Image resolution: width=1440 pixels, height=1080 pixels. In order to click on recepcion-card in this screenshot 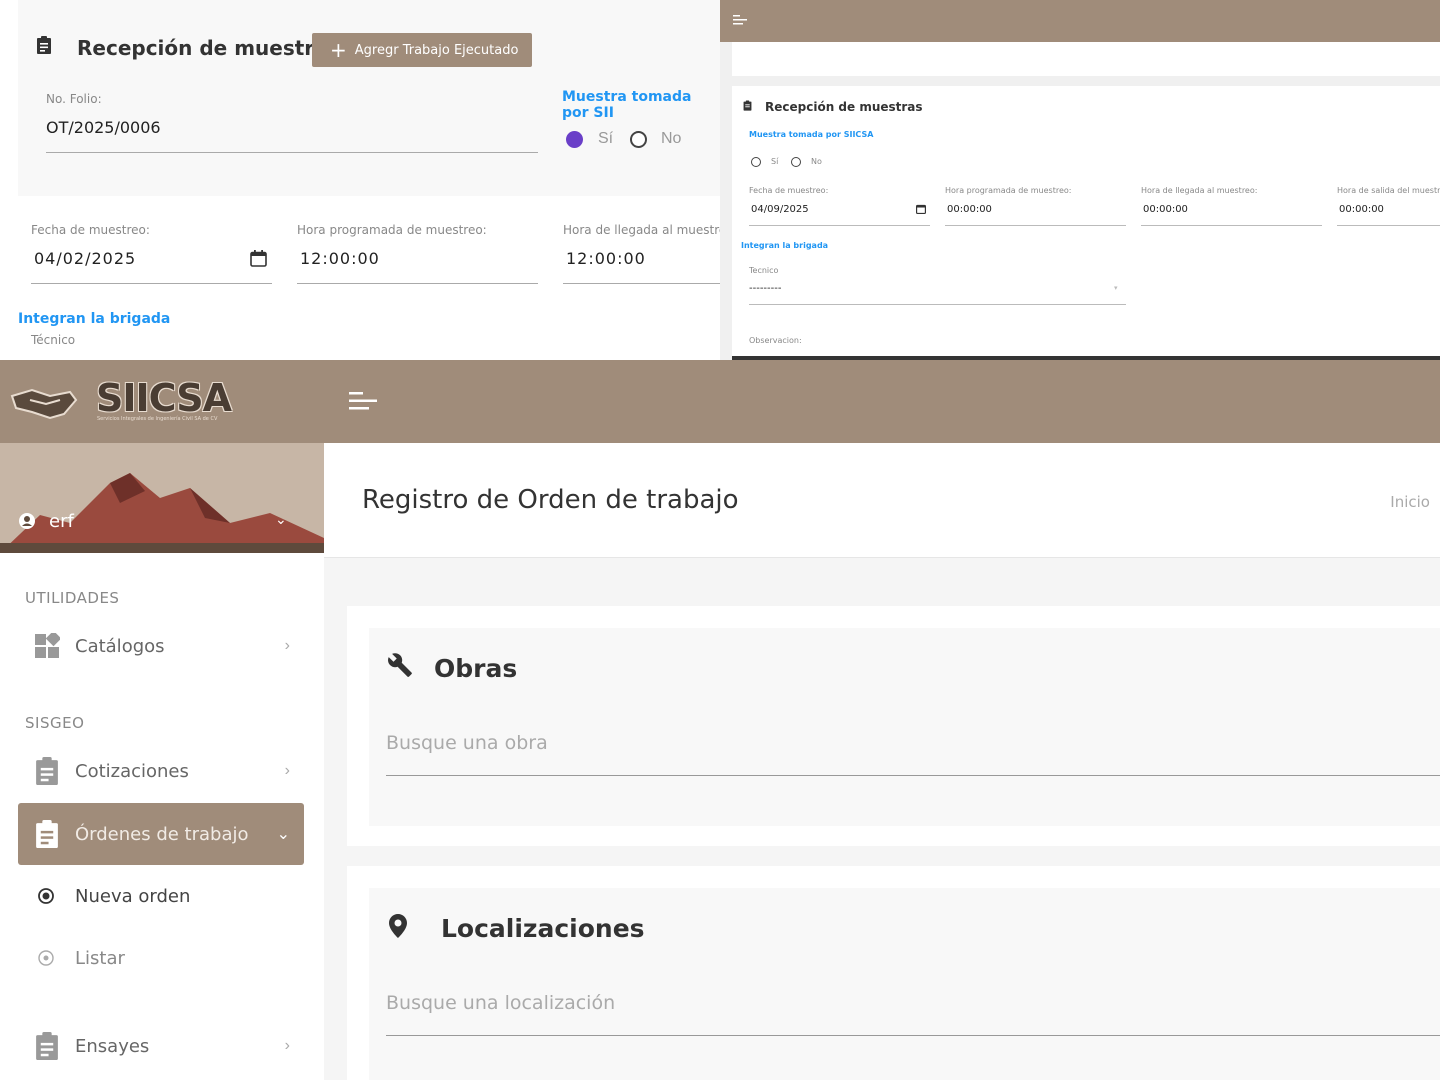, I will do `click(1086, 223)`.